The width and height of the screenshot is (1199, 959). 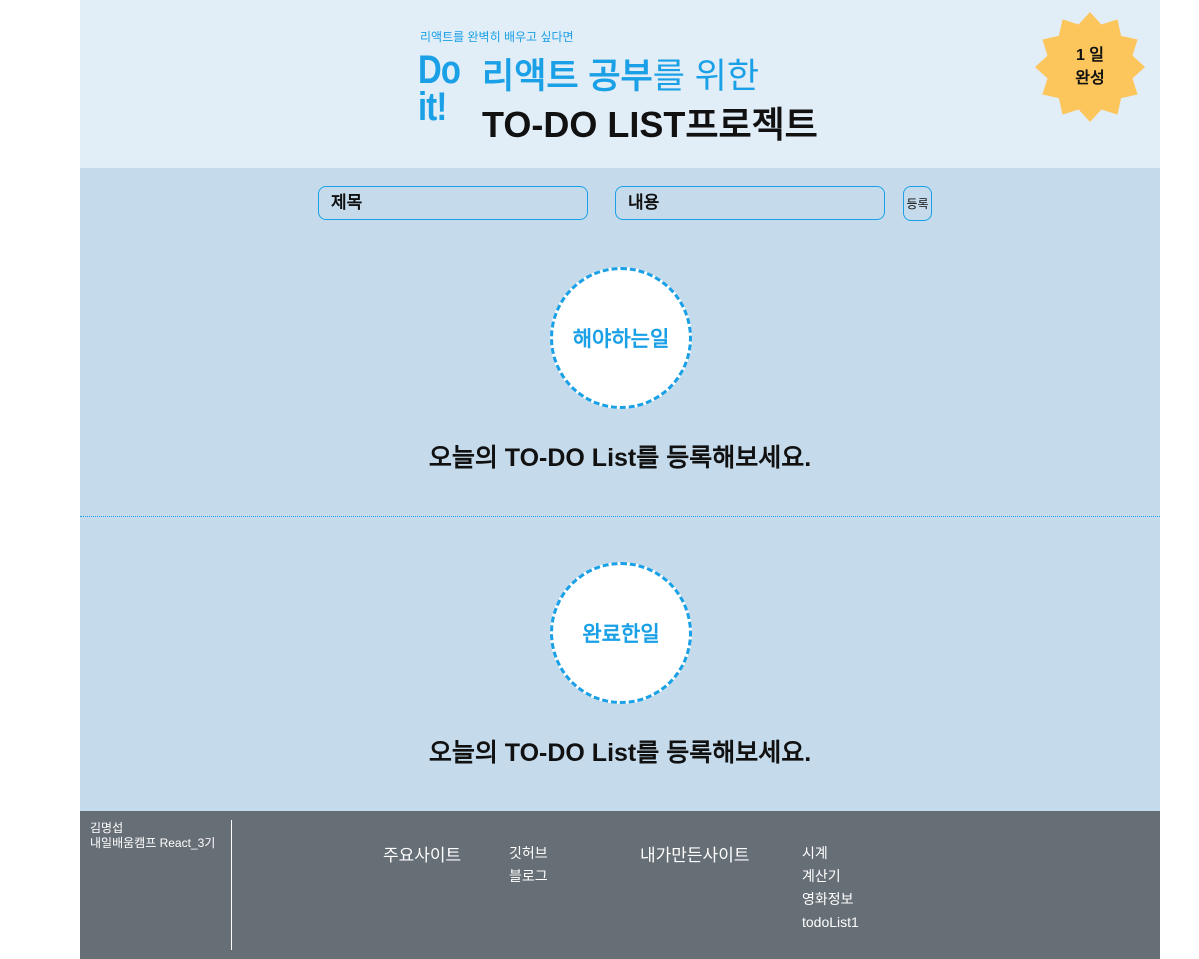 I want to click on footer-divider, so click(x=231, y=885).